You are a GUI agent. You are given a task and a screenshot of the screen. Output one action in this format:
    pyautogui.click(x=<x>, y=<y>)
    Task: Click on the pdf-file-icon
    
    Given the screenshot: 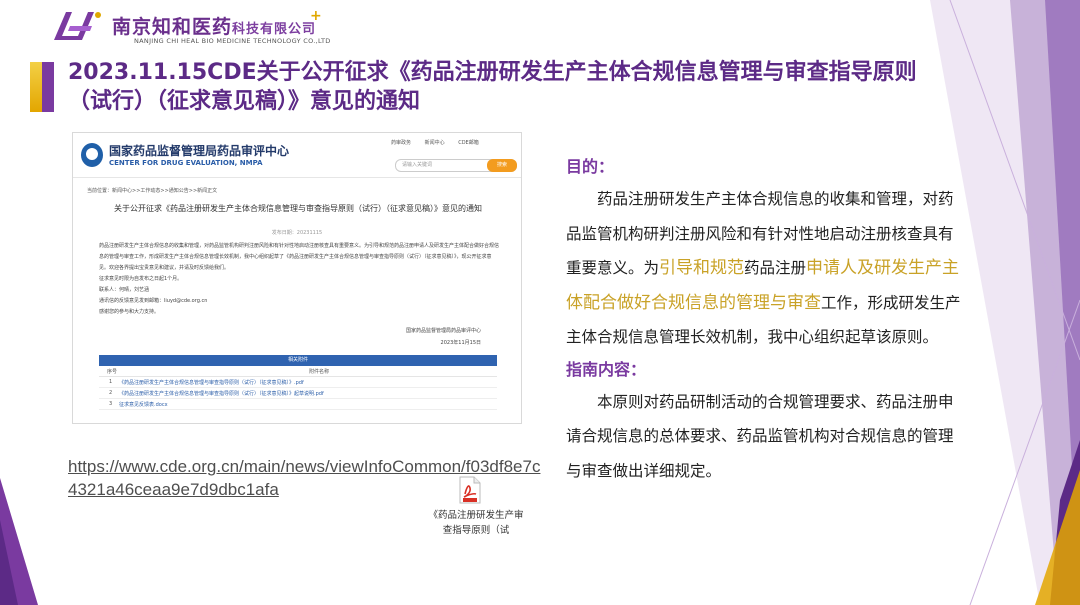 What is the action you would take?
    pyautogui.click(x=470, y=490)
    